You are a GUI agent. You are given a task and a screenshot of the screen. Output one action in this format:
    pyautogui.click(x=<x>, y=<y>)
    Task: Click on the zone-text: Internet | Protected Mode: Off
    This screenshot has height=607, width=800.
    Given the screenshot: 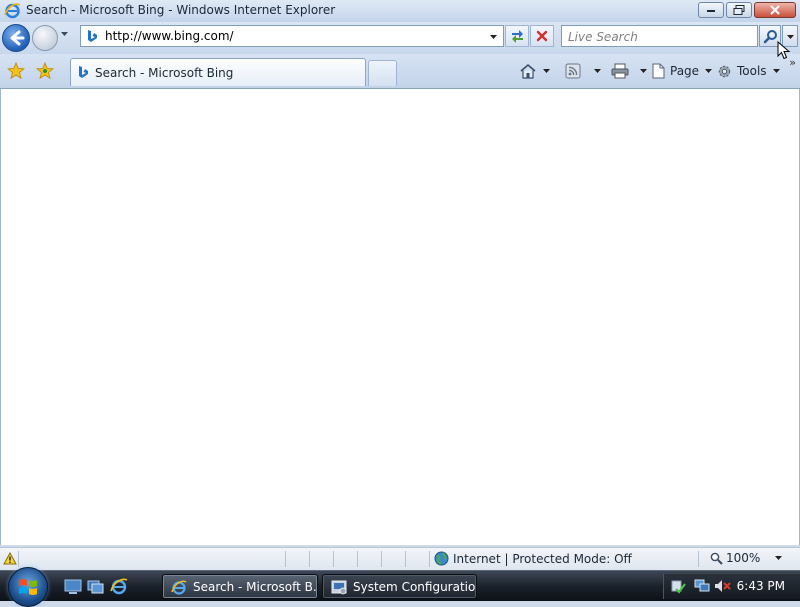 What is the action you would take?
    pyautogui.click(x=542, y=558)
    